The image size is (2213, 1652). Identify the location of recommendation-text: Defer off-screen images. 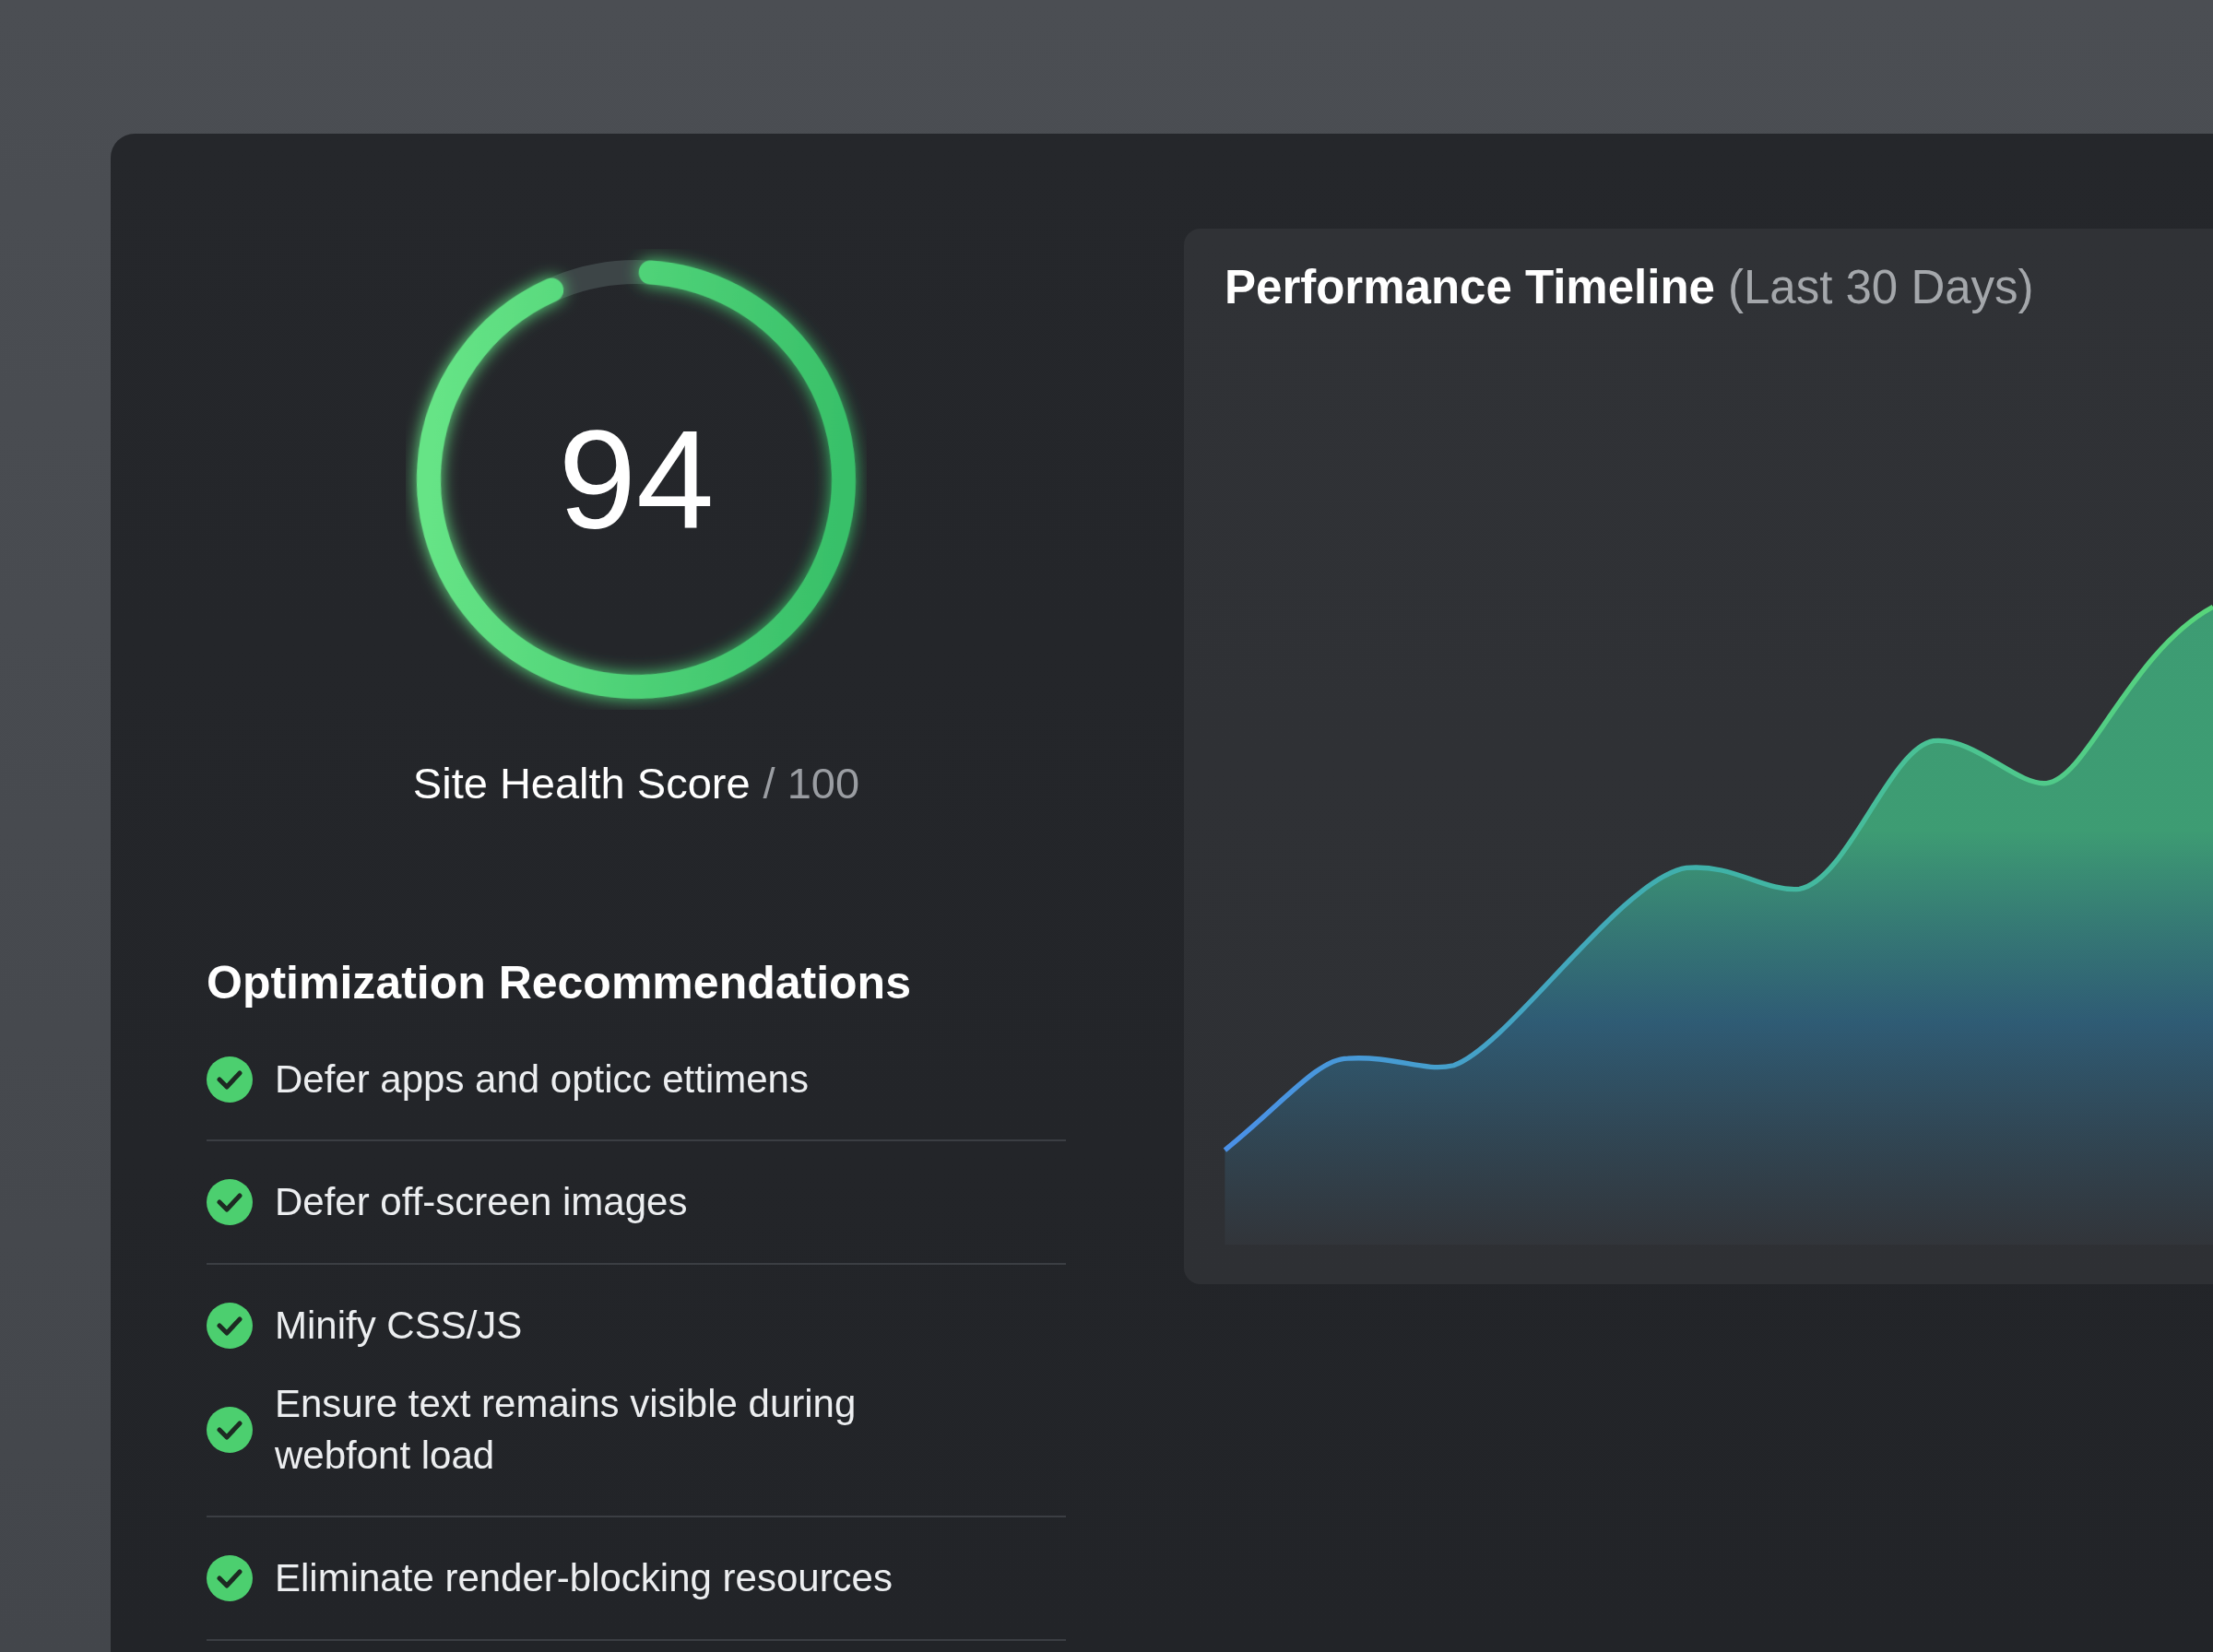
(481, 1202).